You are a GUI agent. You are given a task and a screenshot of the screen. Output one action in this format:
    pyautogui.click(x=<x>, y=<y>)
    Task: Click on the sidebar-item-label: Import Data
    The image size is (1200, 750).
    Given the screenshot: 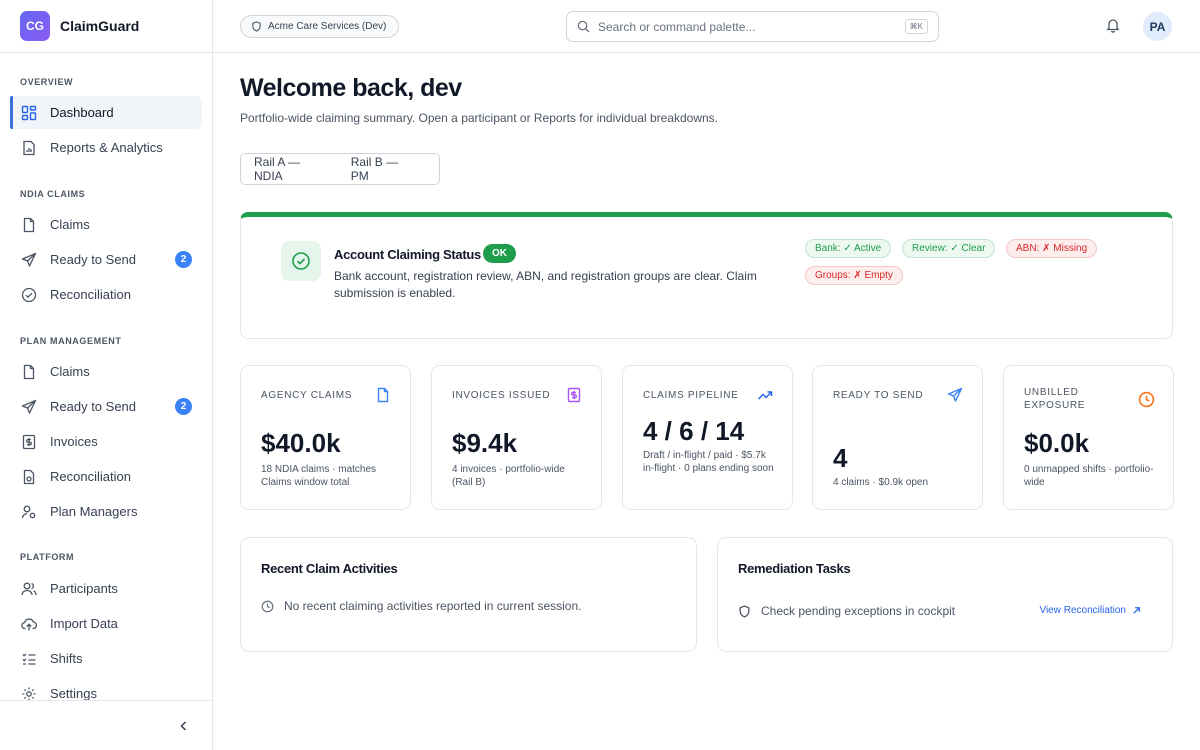 What is the action you would take?
    pyautogui.click(x=84, y=623)
    